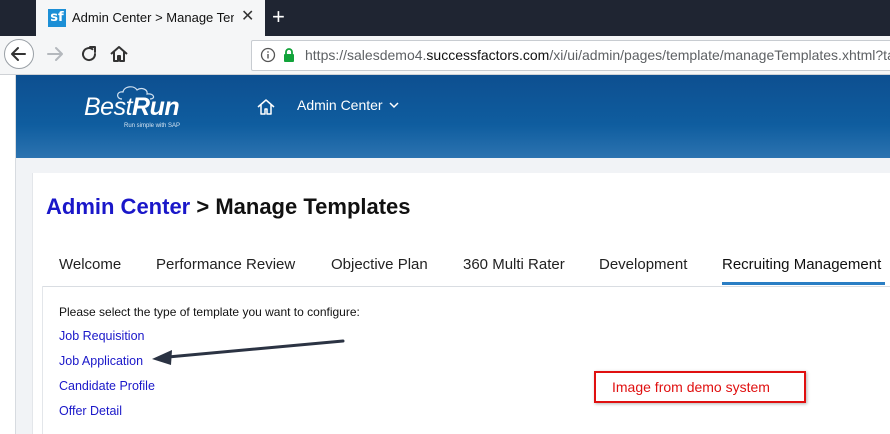 The width and height of the screenshot is (890, 434). What do you see at coordinates (643, 264) in the screenshot?
I see `tab-development: Development` at bounding box center [643, 264].